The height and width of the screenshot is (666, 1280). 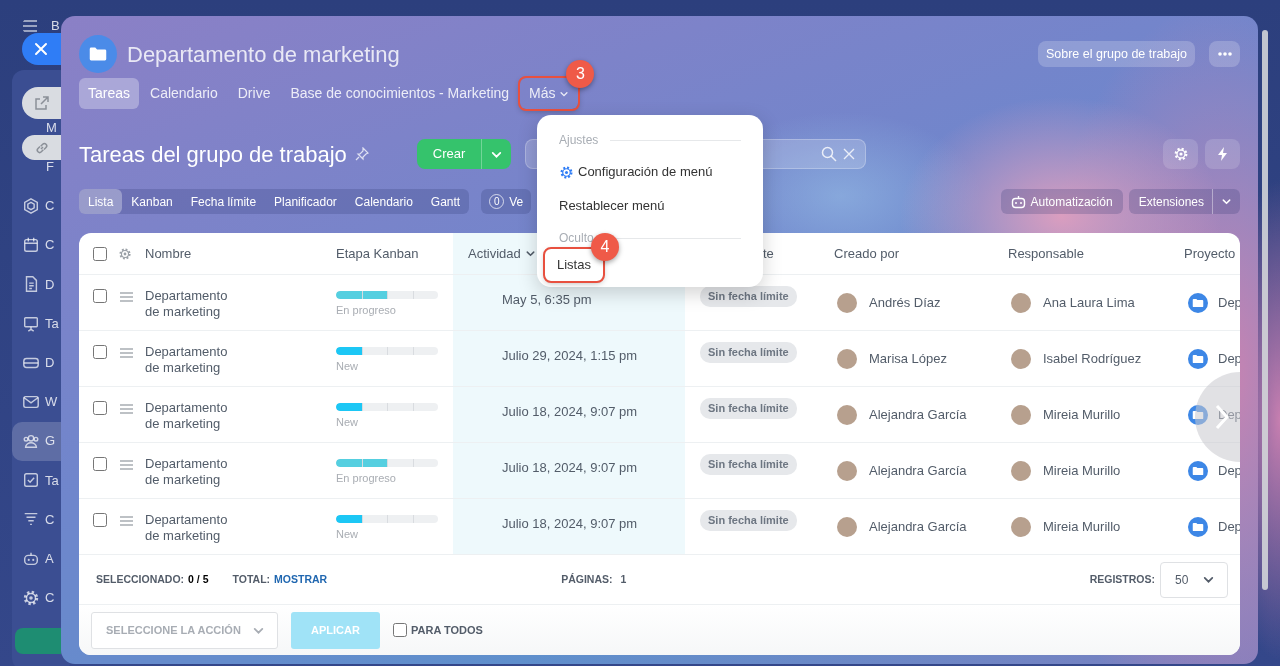 What do you see at coordinates (576, 238) in the screenshot?
I see `menu-section-title: Oculto` at bounding box center [576, 238].